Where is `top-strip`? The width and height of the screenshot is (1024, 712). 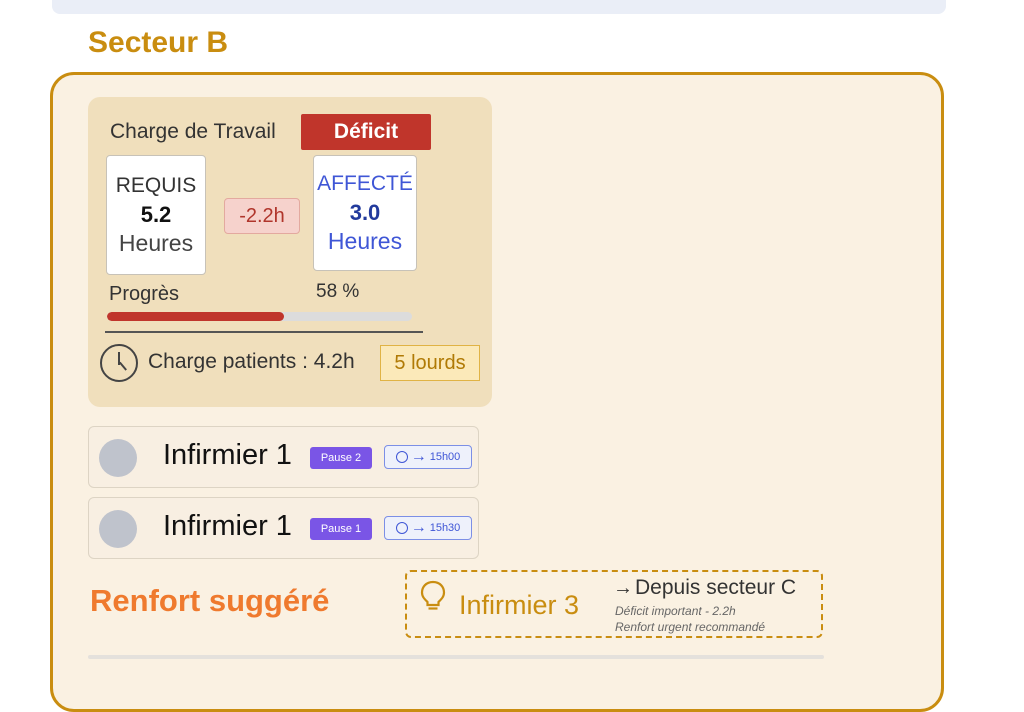
top-strip is located at coordinates (499, 7).